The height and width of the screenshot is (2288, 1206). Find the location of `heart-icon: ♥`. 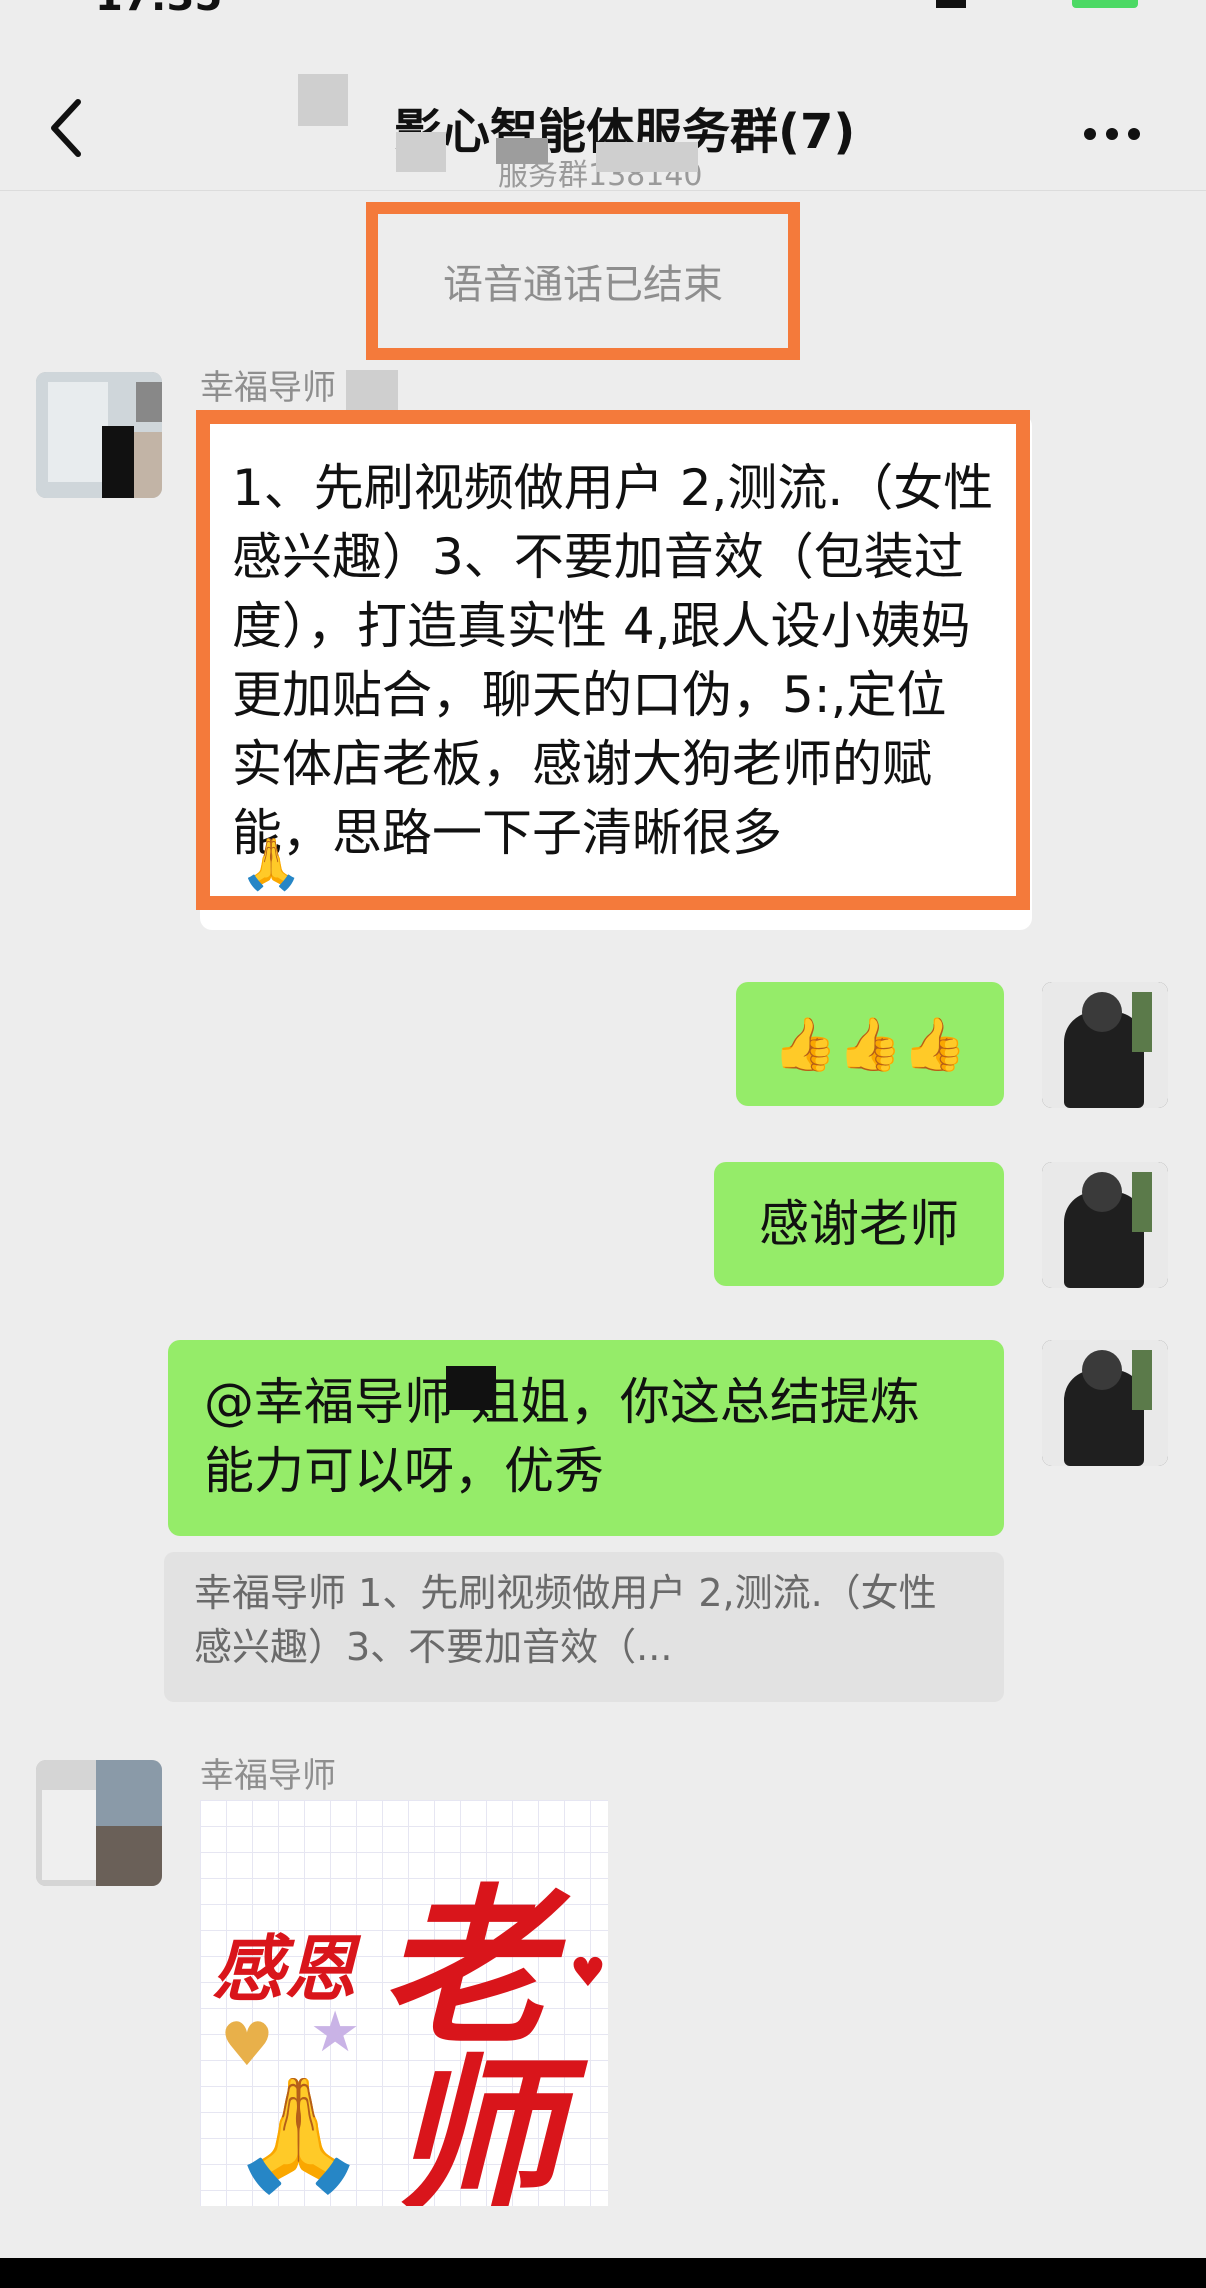

heart-icon: ♥ is located at coordinates (588, 1973).